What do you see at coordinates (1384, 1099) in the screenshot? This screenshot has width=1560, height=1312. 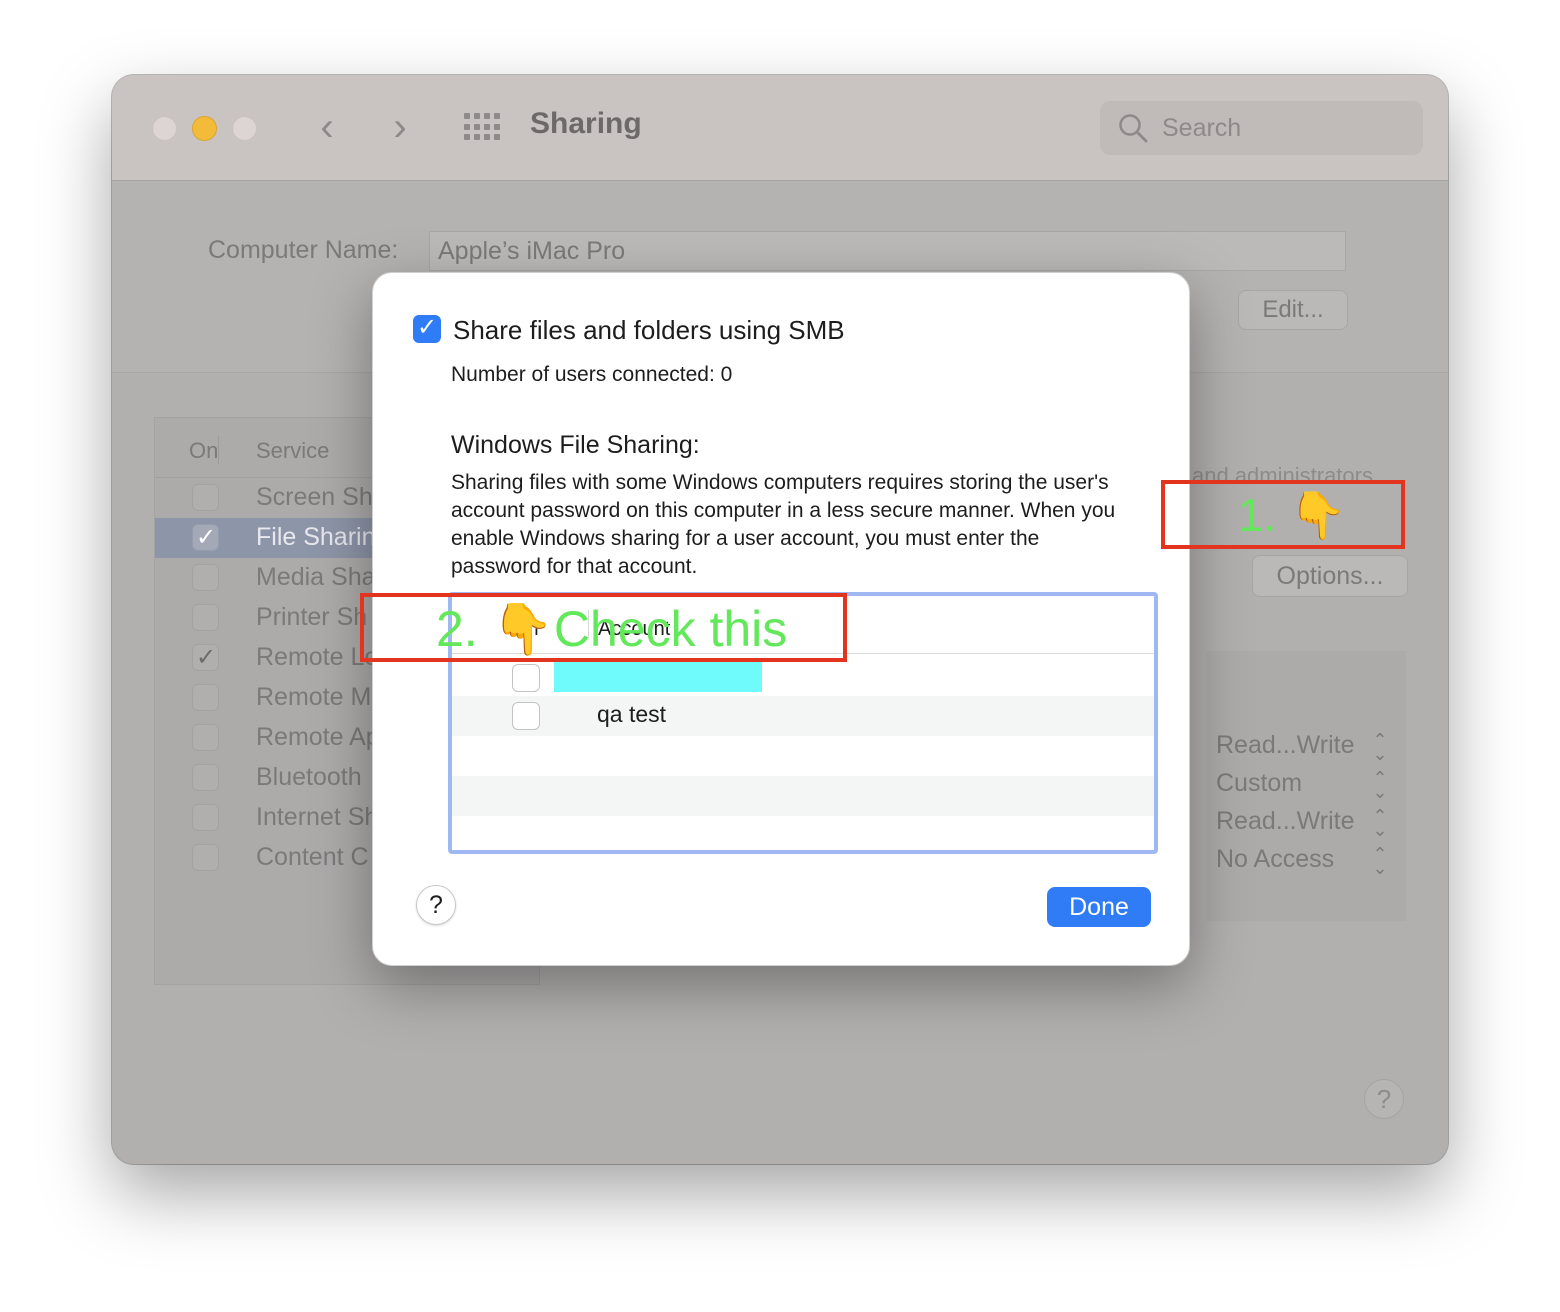 I see `window-help-button: ?` at bounding box center [1384, 1099].